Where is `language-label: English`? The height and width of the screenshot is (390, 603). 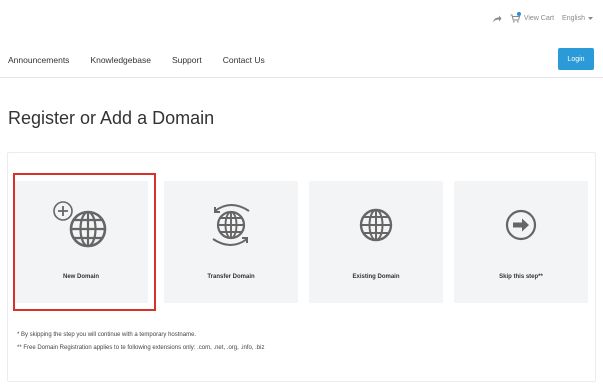 language-label: English is located at coordinates (573, 18).